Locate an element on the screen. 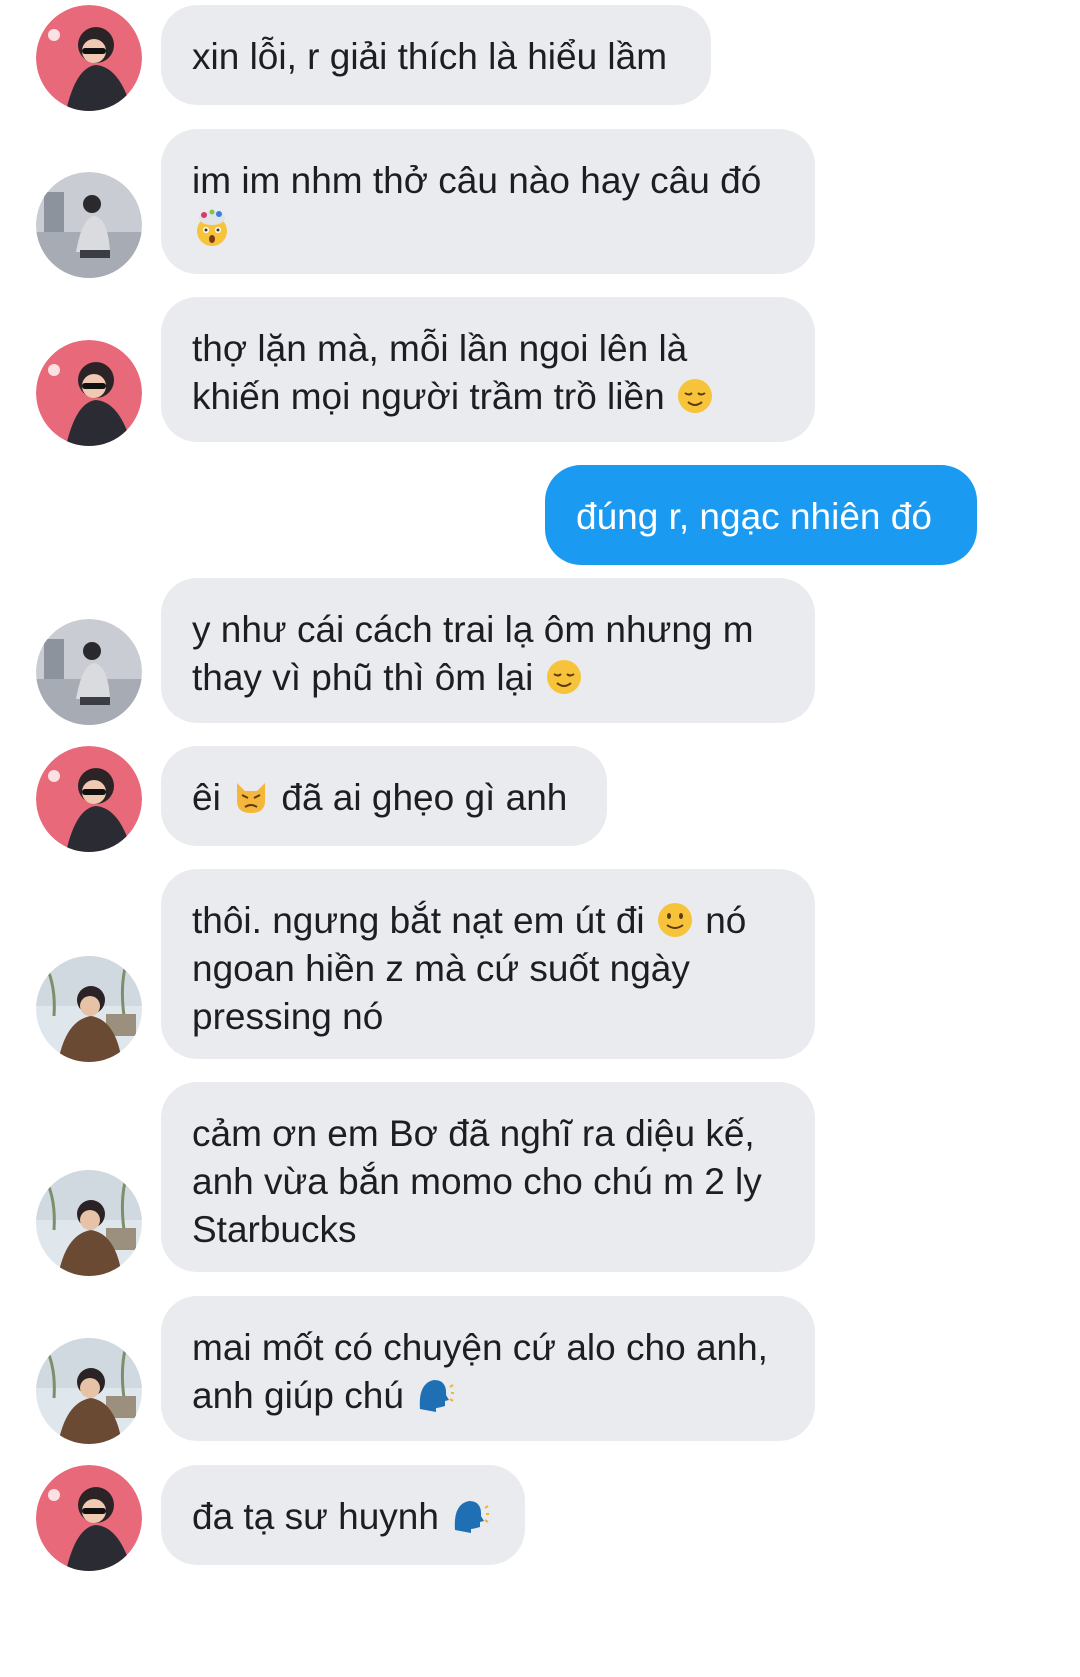 The width and height of the screenshot is (1080, 1677). message-text: đúng r, ngạc nhiên đó is located at coordinates (754, 516).